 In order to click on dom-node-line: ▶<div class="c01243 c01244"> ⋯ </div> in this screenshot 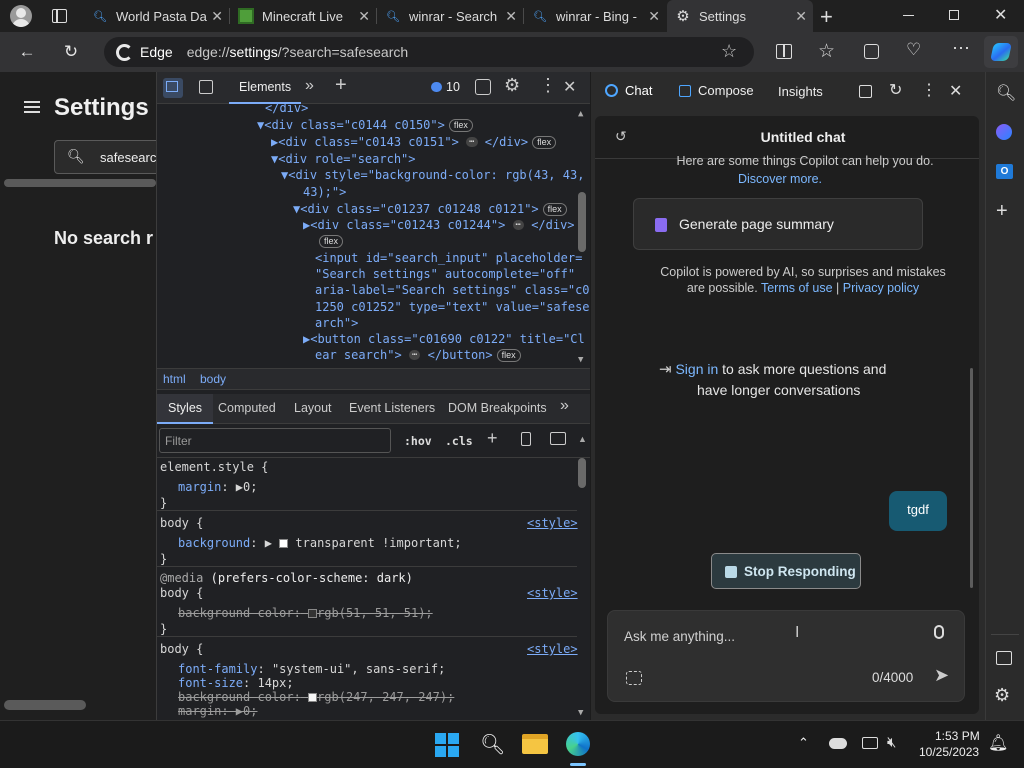, I will do `click(439, 225)`.